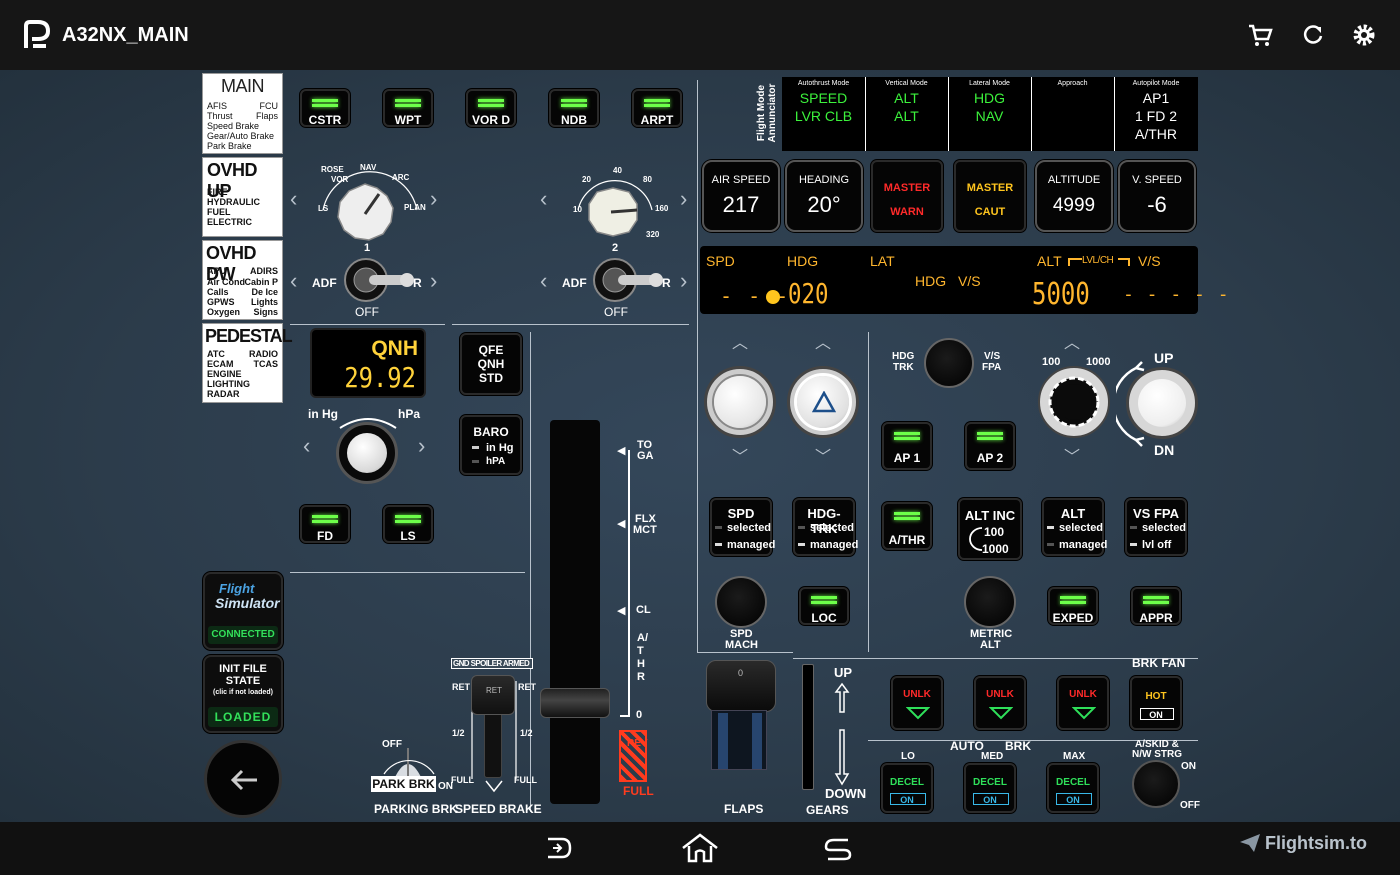  I want to click on nd-arc-label: ARC, so click(401, 177).